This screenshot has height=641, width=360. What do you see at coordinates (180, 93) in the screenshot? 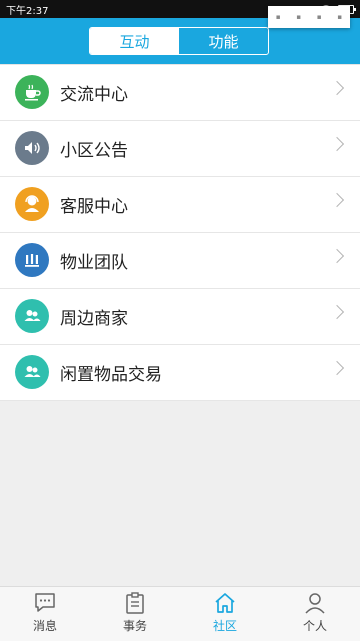
I see `list-item-exchange-center: 交流中心` at bounding box center [180, 93].